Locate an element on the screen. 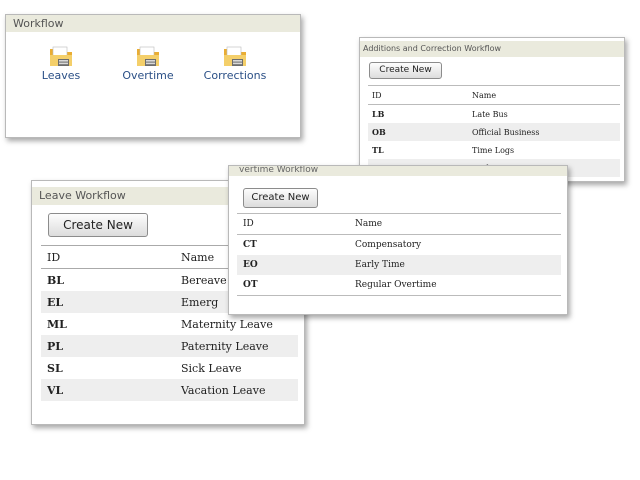  row-name: Time Logs is located at coordinates (493, 150).